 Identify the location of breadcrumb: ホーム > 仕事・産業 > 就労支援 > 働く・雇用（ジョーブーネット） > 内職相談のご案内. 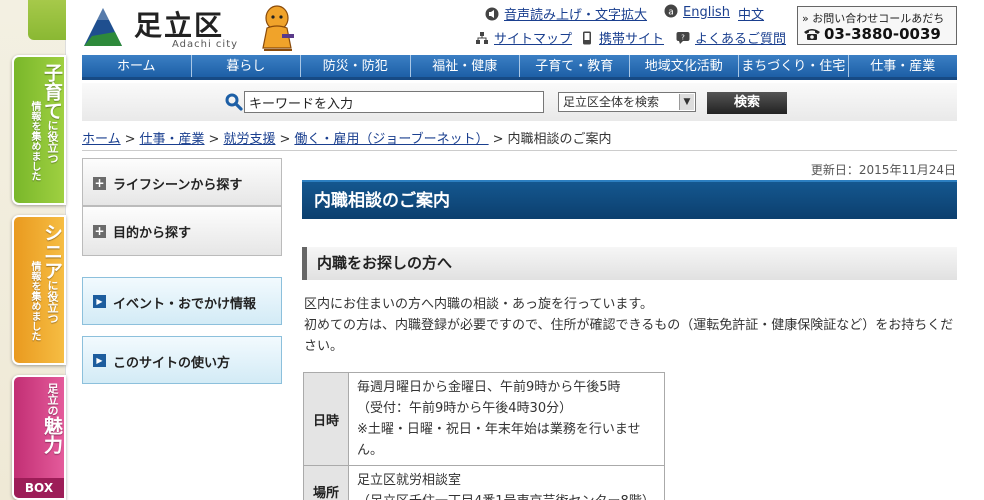
(347, 139).